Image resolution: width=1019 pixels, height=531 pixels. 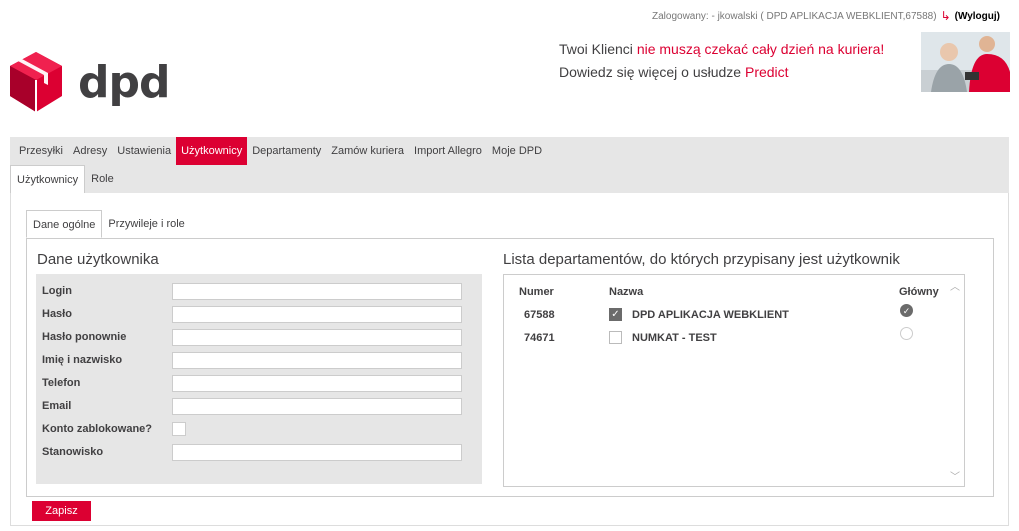 I want to click on predict-link: Predict, so click(x=767, y=72).